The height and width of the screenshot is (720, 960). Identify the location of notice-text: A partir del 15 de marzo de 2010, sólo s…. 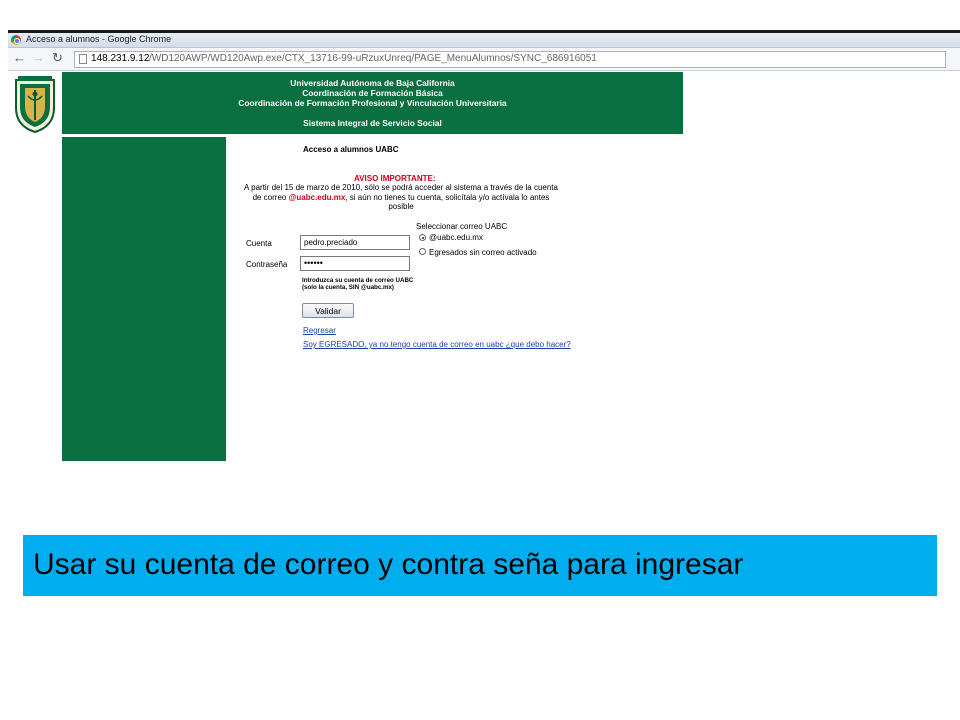
(401, 197).